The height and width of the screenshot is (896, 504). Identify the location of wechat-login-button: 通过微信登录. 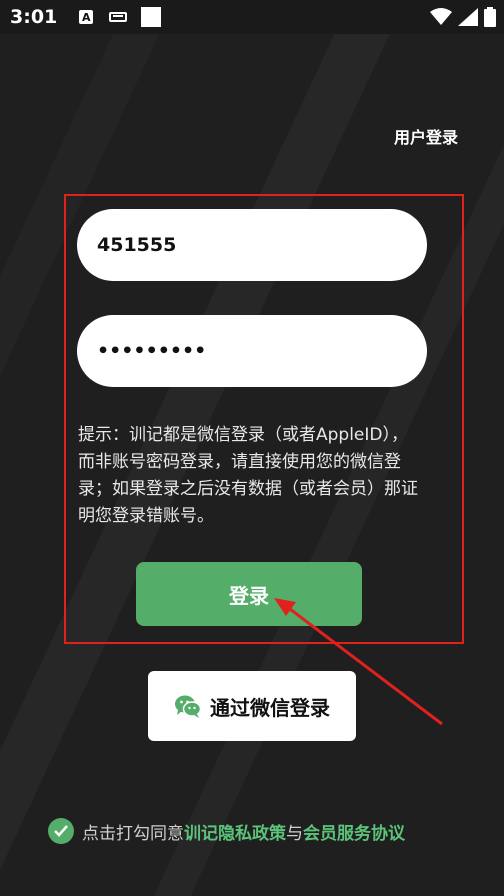
(252, 706).